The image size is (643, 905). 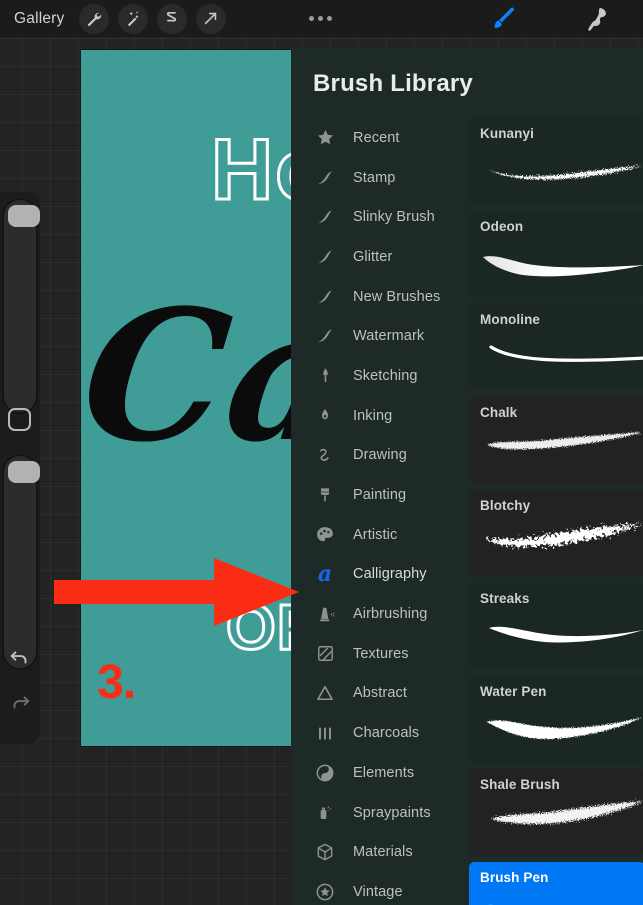 What do you see at coordinates (20, 659) in the screenshot?
I see `undo-button` at bounding box center [20, 659].